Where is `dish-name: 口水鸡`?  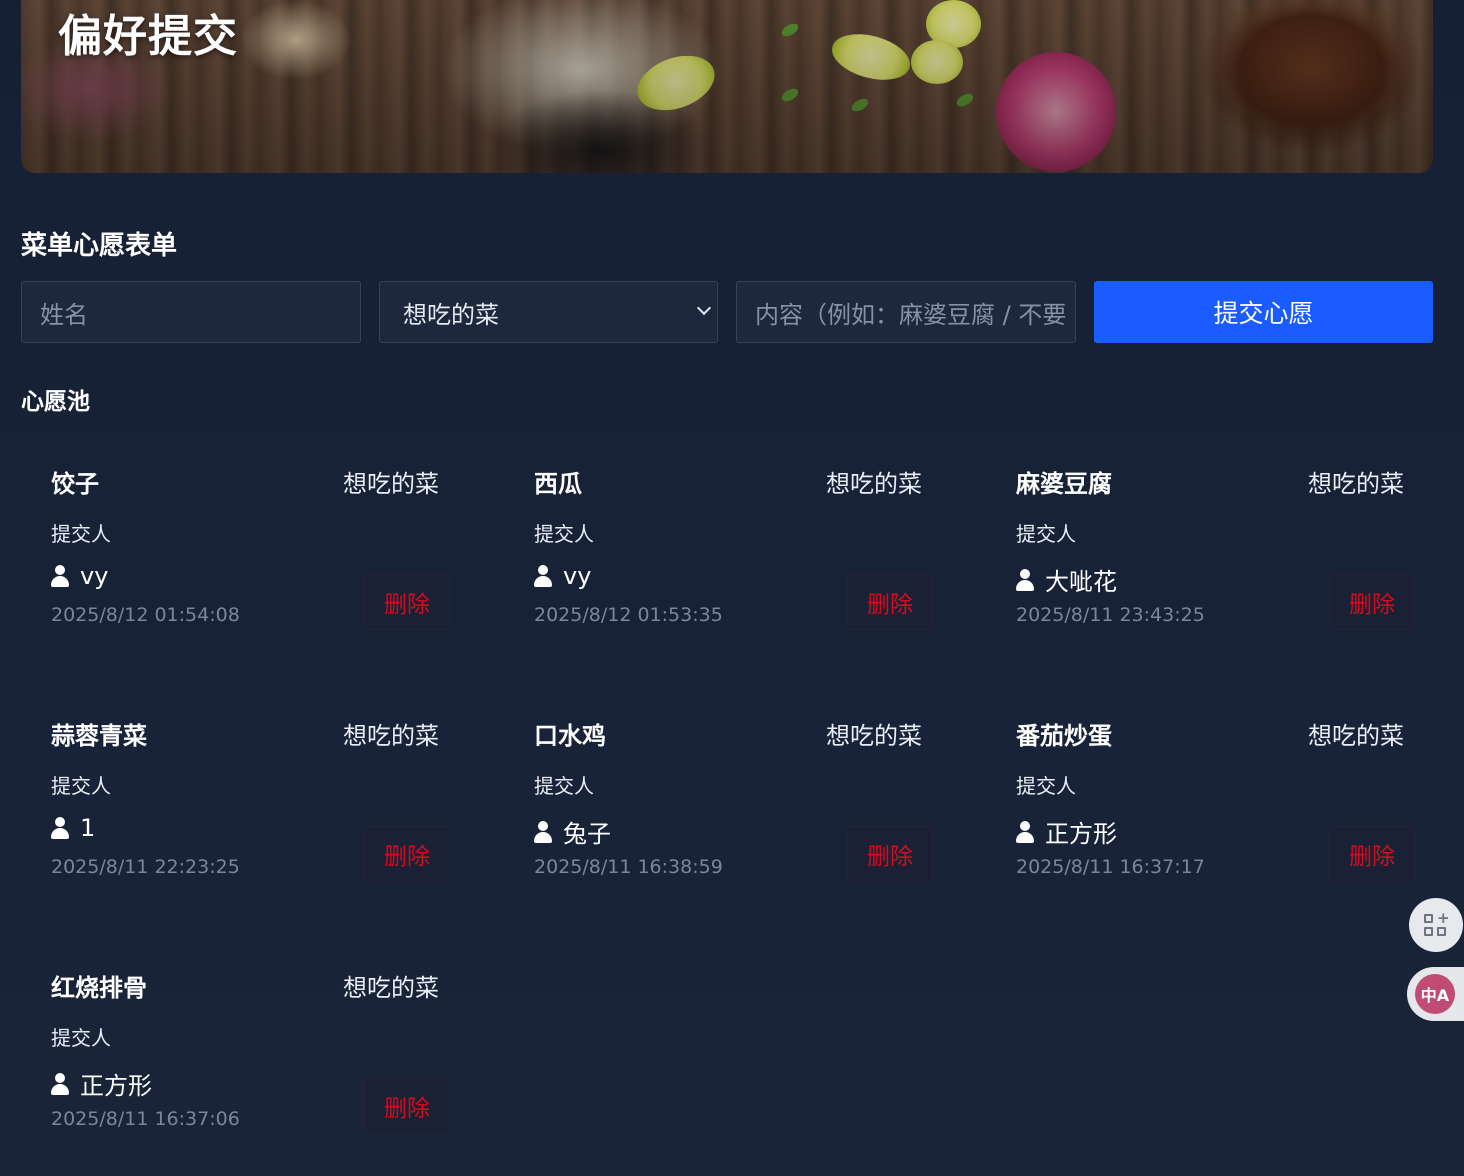 dish-name: 口水鸡 is located at coordinates (570, 736).